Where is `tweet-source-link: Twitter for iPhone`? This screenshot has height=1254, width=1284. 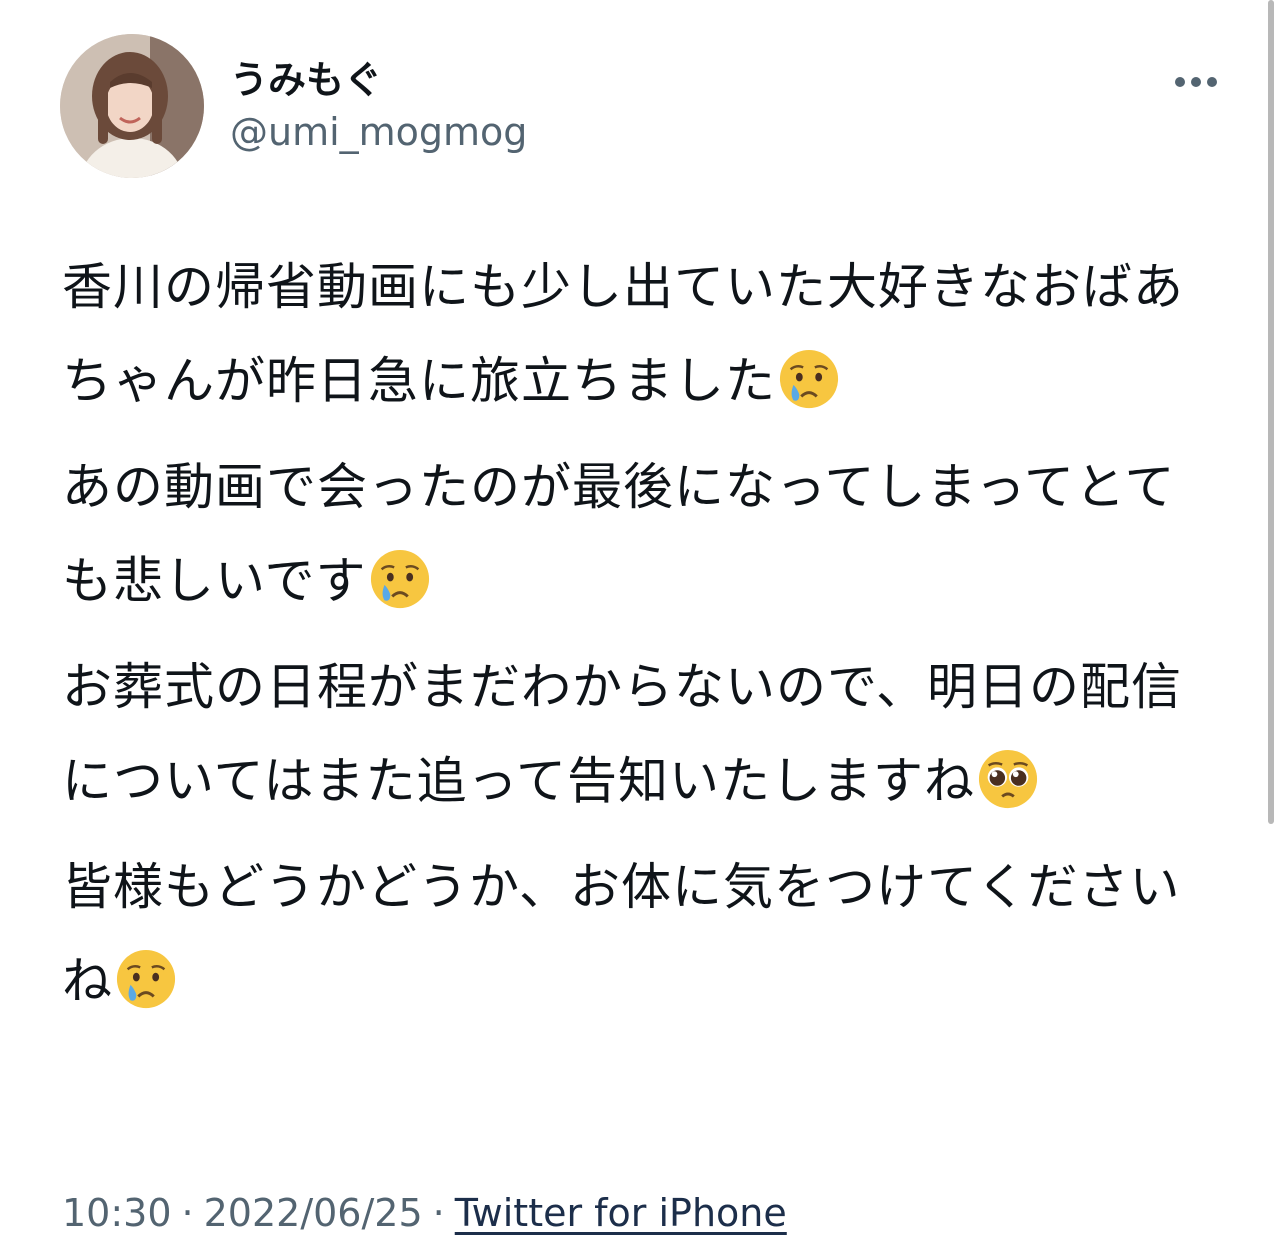
tweet-source-link: Twitter for iPhone is located at coordinates (621, 1213).